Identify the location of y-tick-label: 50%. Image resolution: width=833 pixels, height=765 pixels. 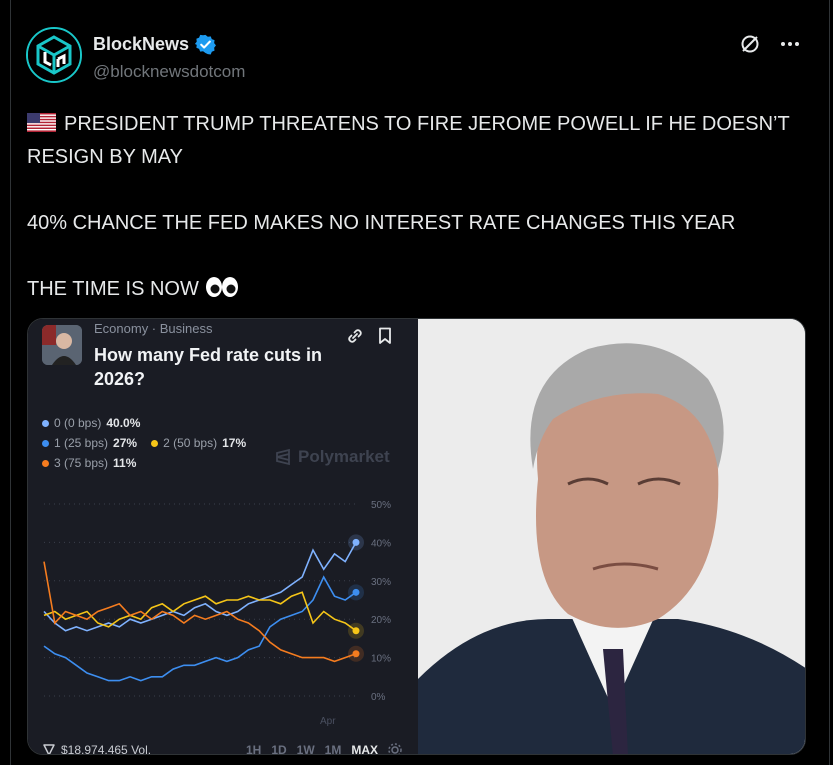
(381, 505).